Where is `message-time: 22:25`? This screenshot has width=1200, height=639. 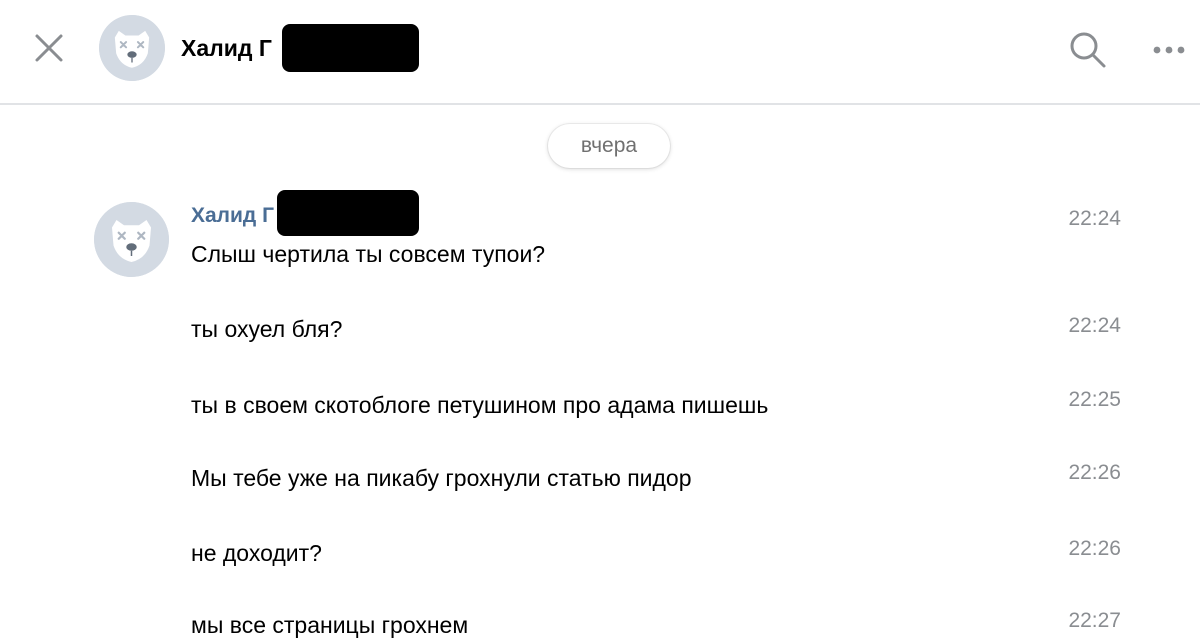
message-time: 22:25 is located at coordinates (1094, 399).